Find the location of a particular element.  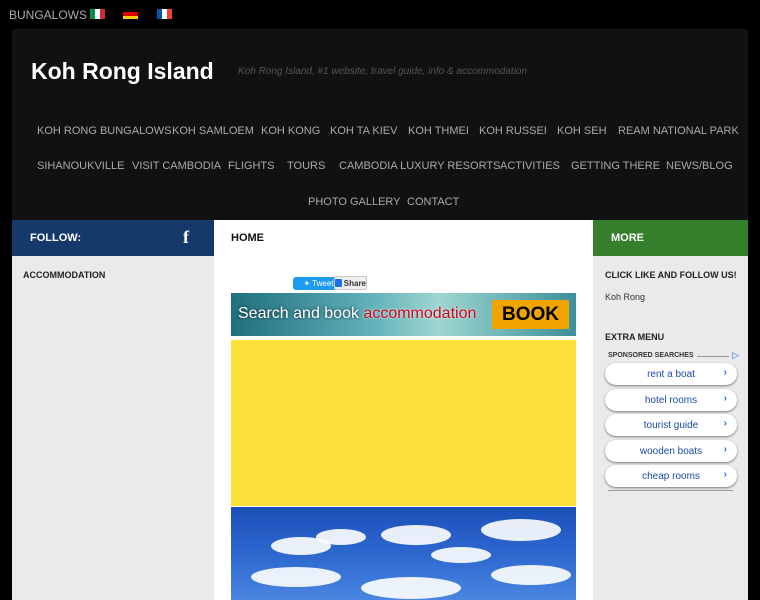

ad-search-wooden-boats: wooden boats › is located at coordinates (671, 451).